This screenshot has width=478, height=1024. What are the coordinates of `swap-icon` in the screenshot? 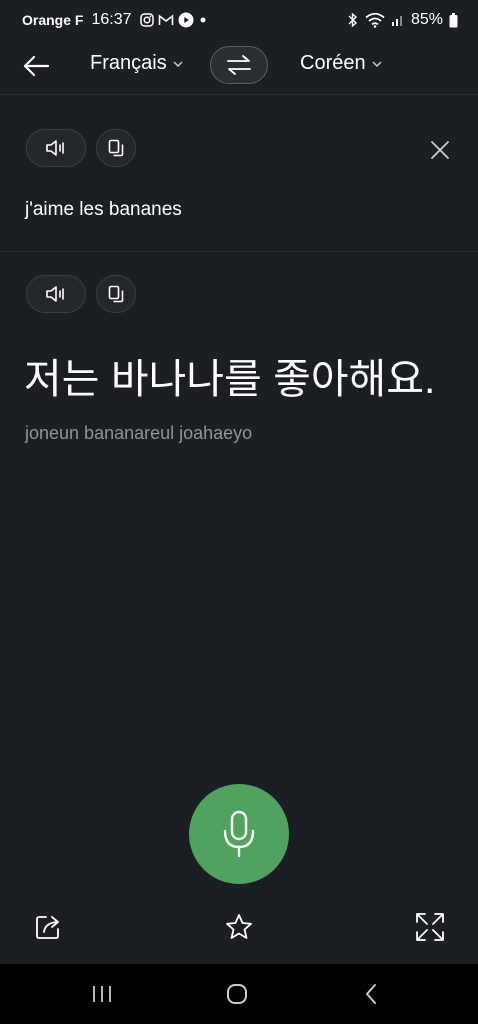 It's located at (239, 65).